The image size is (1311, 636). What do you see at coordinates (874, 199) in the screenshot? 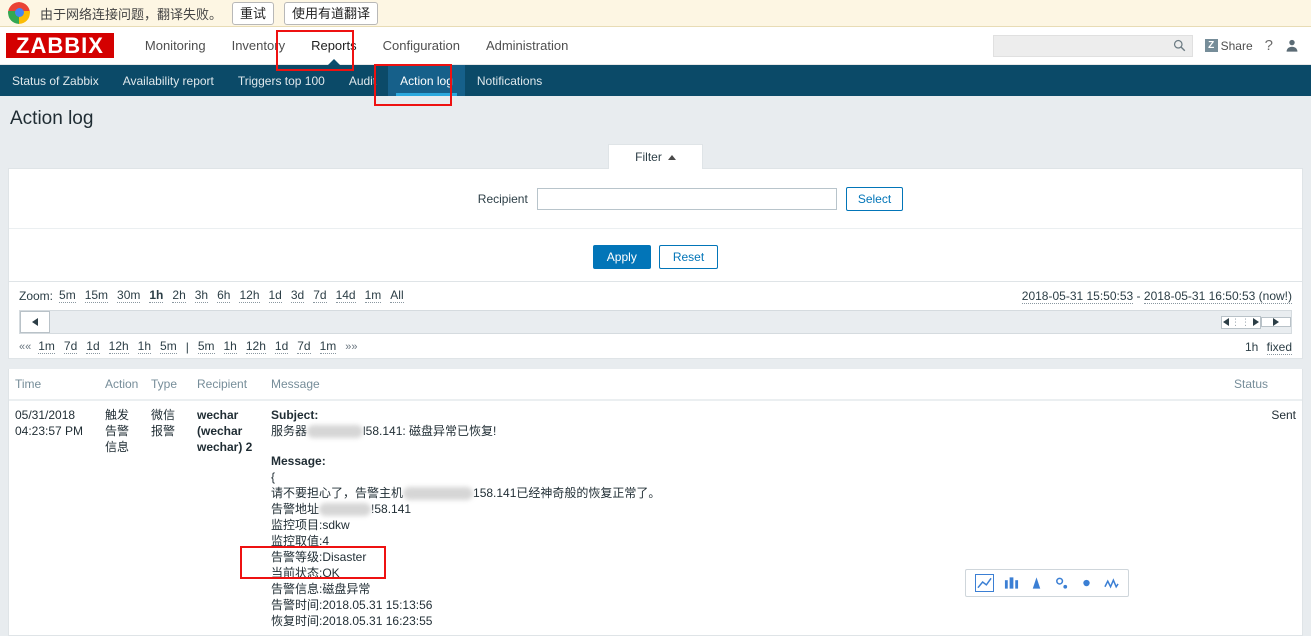
I see `select-recipient-button: Select` at bounding box center [874, 199].